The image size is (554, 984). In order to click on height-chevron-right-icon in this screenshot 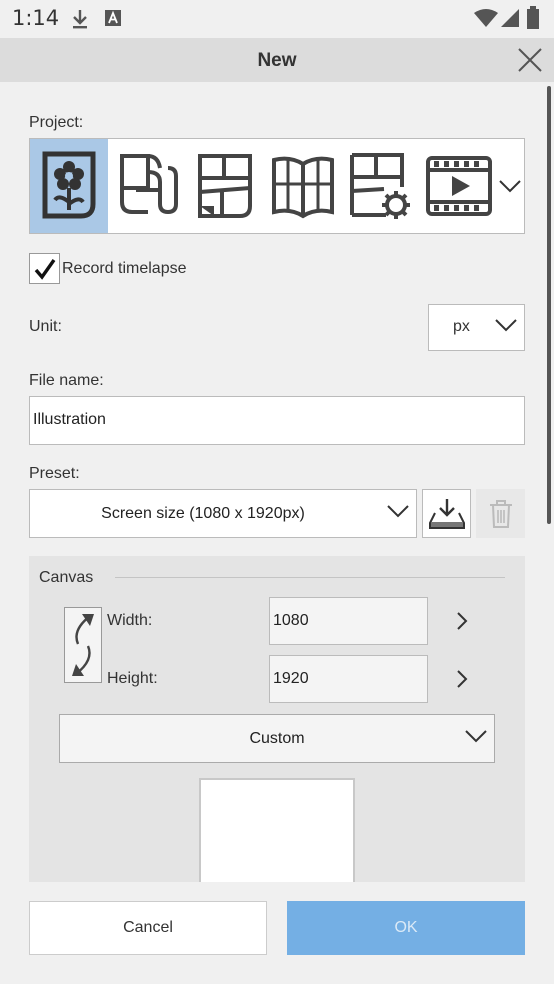, I will do `click(462, 679)`.